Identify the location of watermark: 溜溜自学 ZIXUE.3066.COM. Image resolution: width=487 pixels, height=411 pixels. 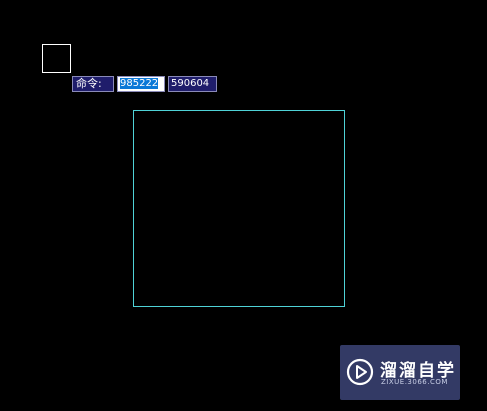
(400, 372).